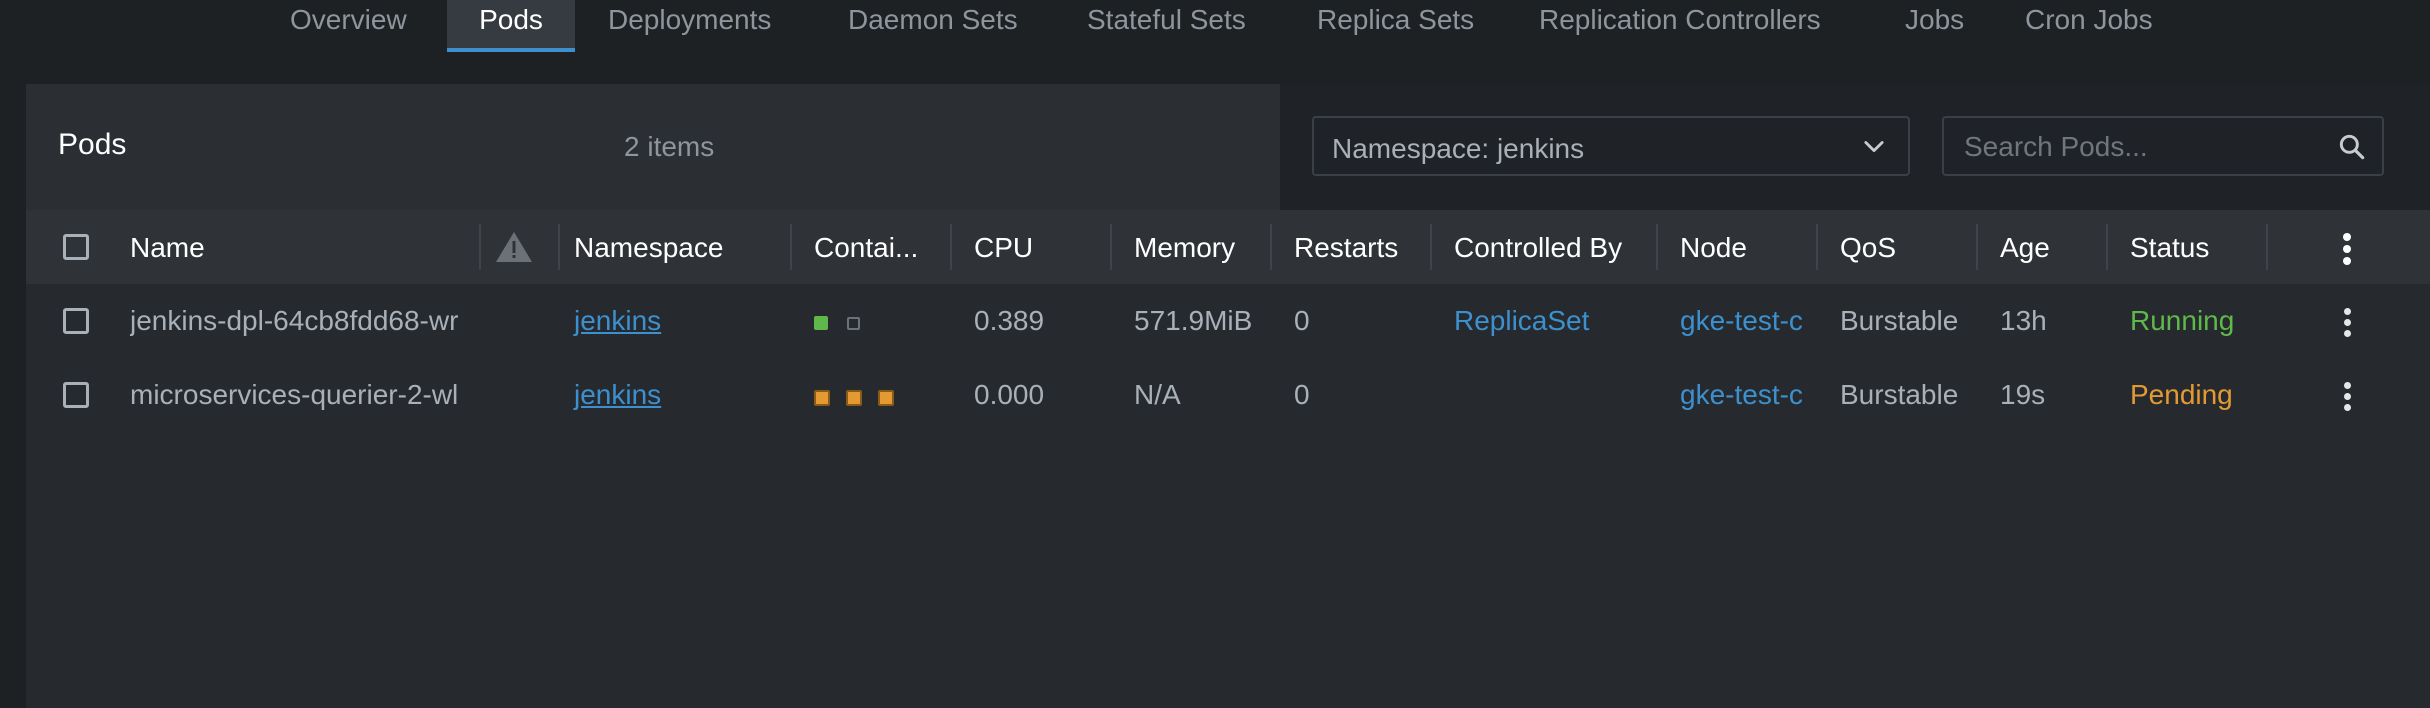 The image size is (2430, 708). I want to click on age-value: 19s, so click(2023, 394).